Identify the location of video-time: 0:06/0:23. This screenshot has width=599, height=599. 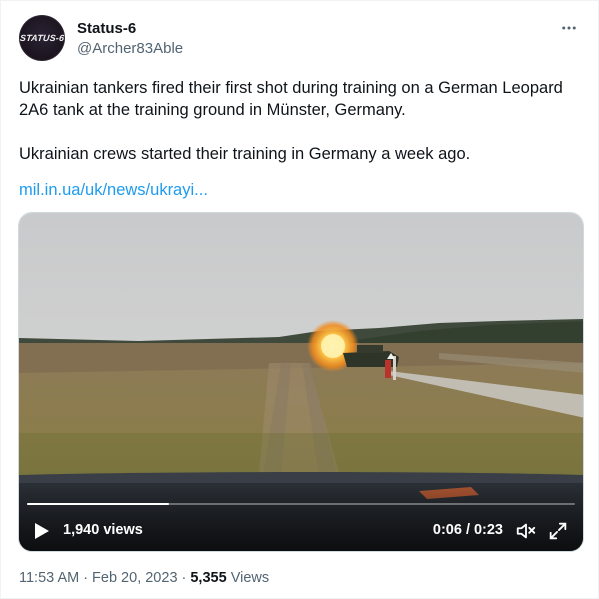
(468, 530).